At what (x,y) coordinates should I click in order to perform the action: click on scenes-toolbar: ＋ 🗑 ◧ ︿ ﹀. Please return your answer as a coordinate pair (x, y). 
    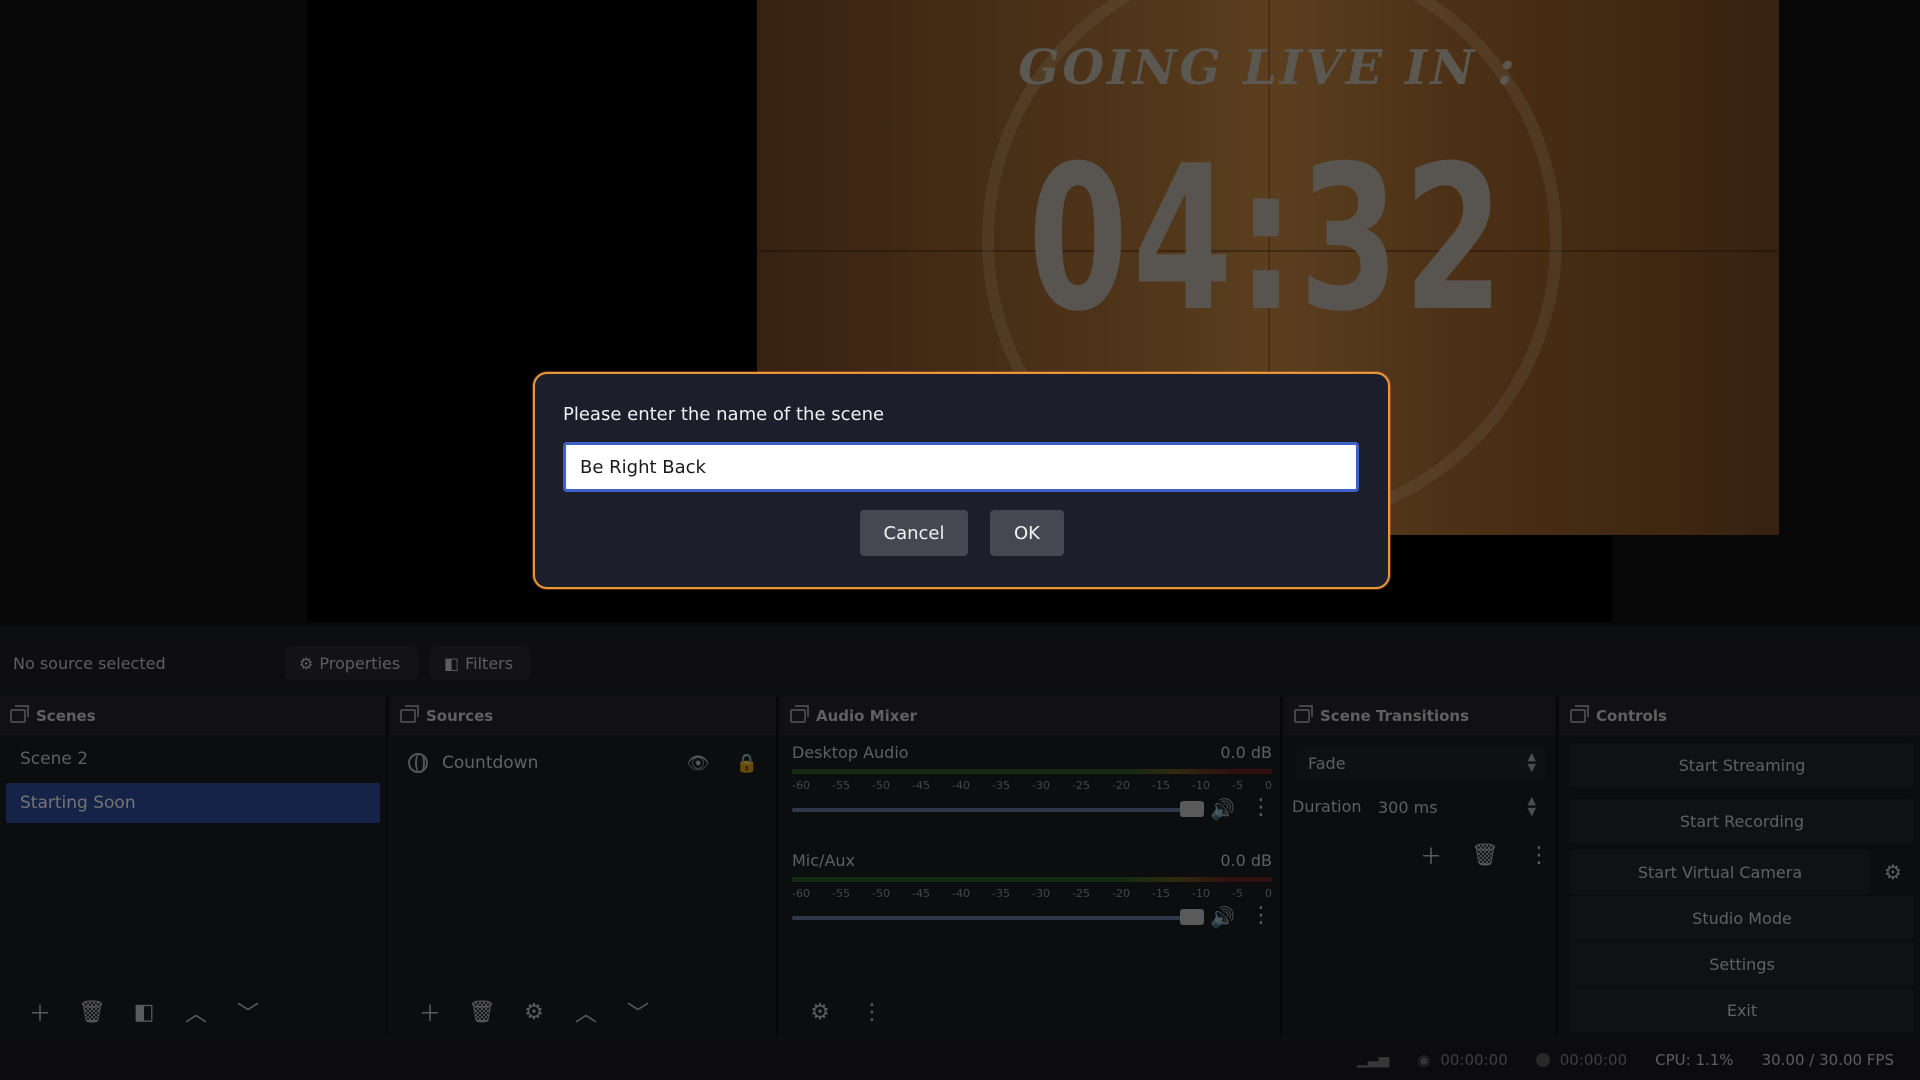
    Looking at the image, I should click on (193, 1012).